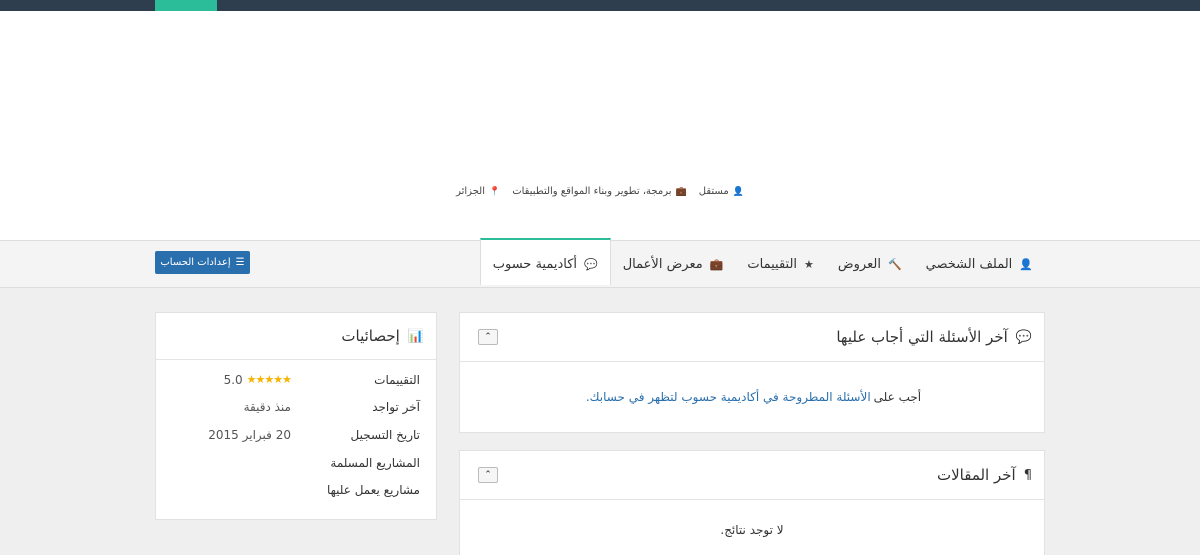  Describe the element at coordinates (859, 264) in the screenshot. I see `tab-label: العروض` at that location.